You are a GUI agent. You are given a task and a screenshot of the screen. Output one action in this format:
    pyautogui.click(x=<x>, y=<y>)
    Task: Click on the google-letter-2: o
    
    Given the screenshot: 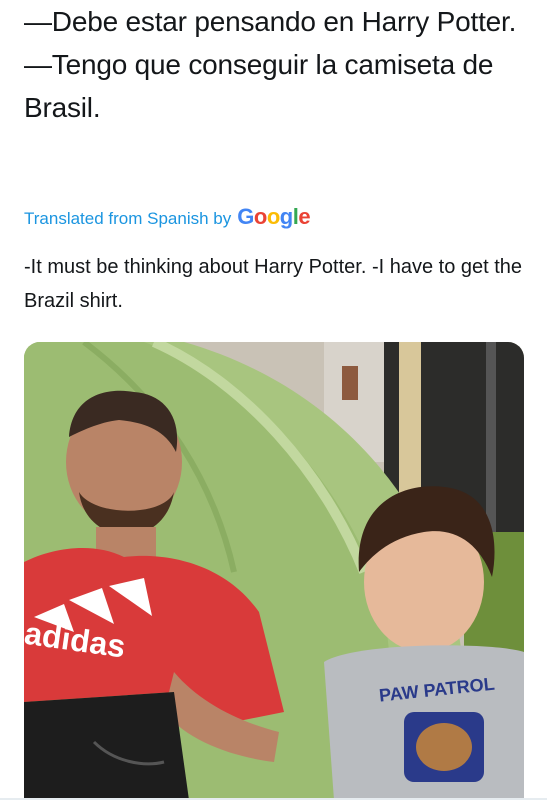 What is the action you would take?
    pyautogui.click(x=260, y=216)
    